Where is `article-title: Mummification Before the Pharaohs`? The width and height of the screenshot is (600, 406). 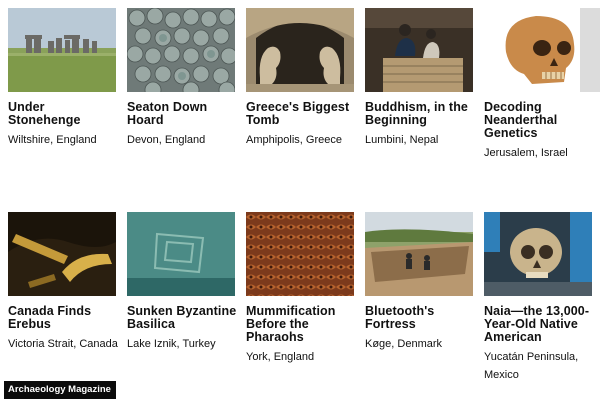
article-title: Mummification Before the Pharaohs is located at coordinates (302, 324).